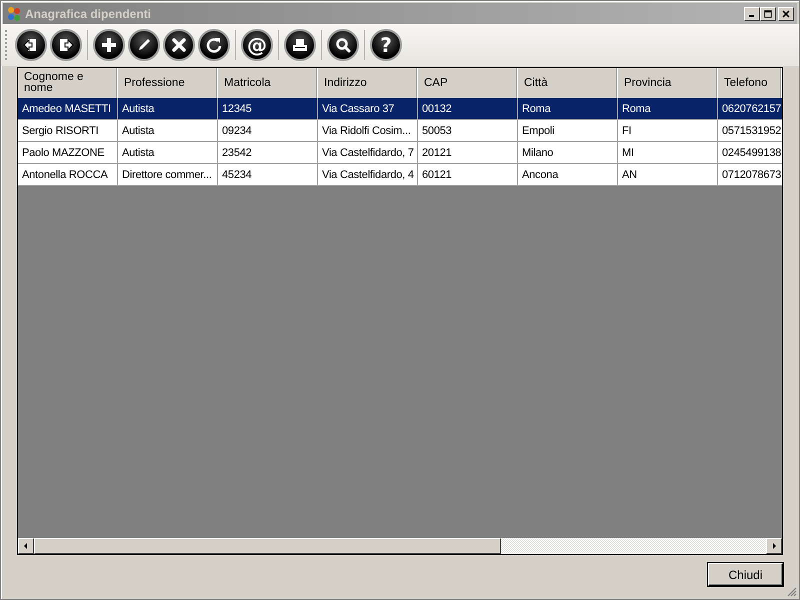 This screenshot has width=800, height=600. What do you see at coordinates (568, 130) in the screenshot?
I see `table-cell: Empoli` at bounding box center [568, 130].